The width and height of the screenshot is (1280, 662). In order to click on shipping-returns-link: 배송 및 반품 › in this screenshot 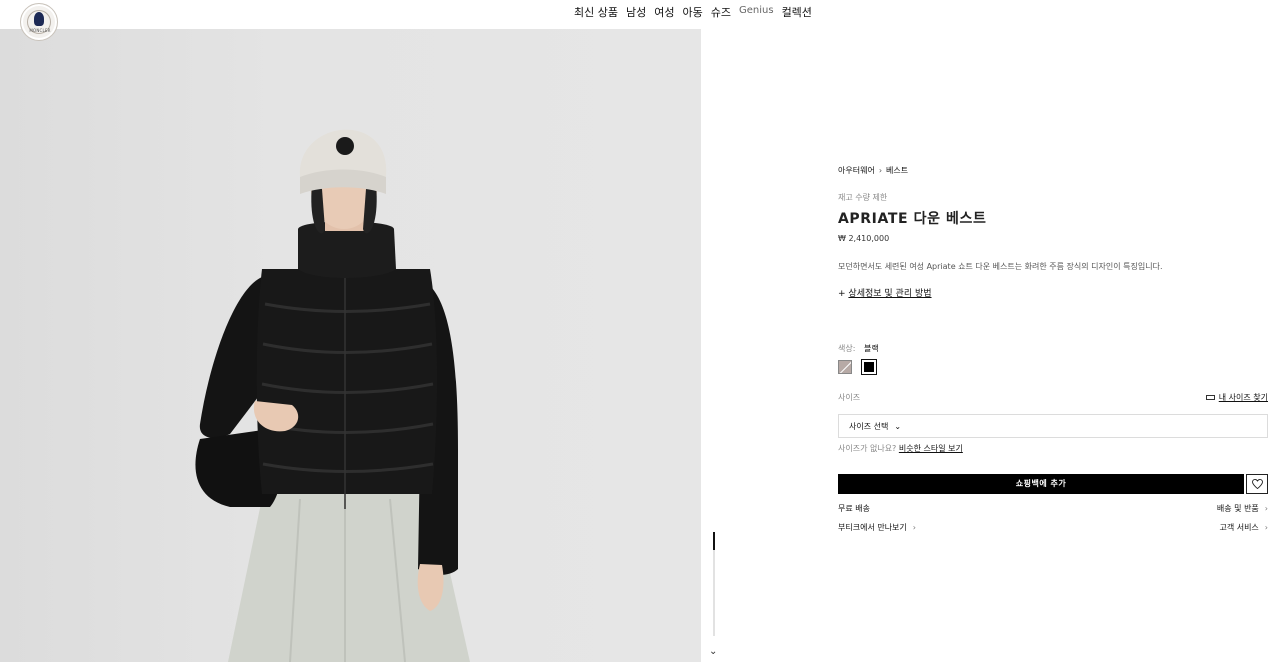, I will do `click(1242, 508)`.